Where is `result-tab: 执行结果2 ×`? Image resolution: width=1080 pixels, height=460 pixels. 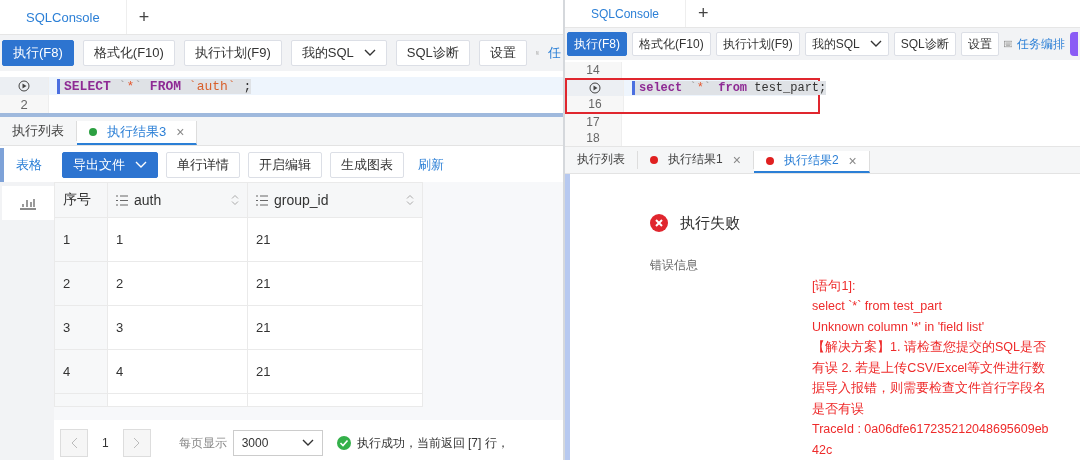
result-tab: 执行结果2 × is located at coordinates (811, 162).